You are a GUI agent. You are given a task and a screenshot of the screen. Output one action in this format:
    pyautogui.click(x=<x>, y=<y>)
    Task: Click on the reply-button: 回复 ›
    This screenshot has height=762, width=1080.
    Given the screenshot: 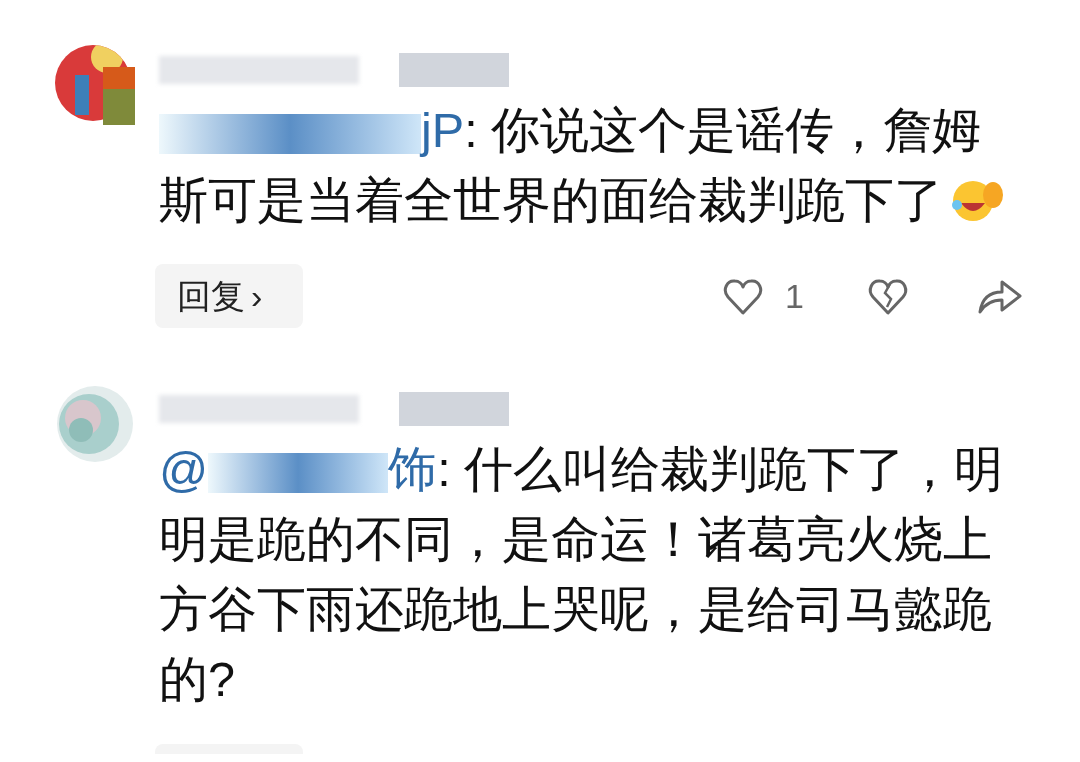 What is the action you would take?
    pyautogui.click(x=229, y=296)
    